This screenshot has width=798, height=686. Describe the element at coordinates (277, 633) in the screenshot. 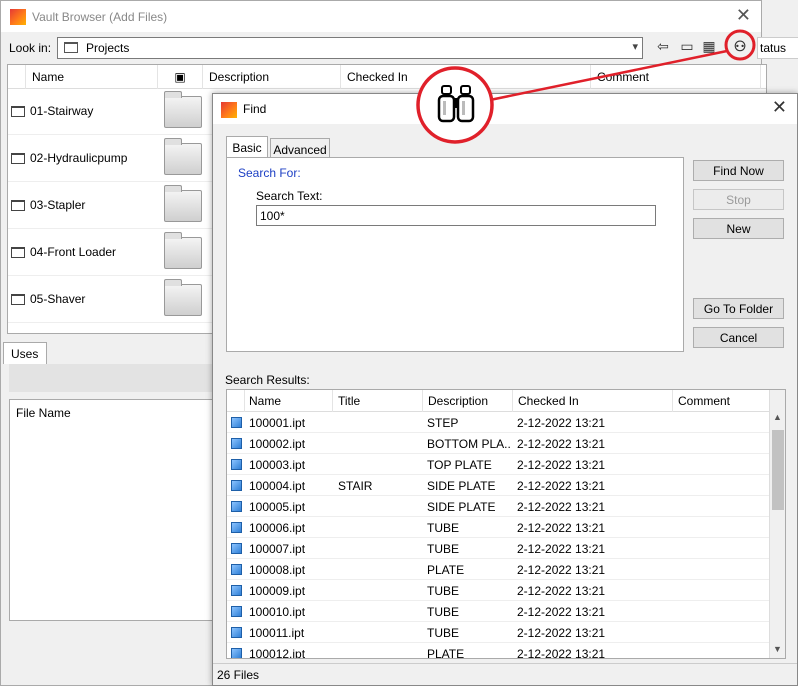

I see `result-name: 100011.ipt` at that location.